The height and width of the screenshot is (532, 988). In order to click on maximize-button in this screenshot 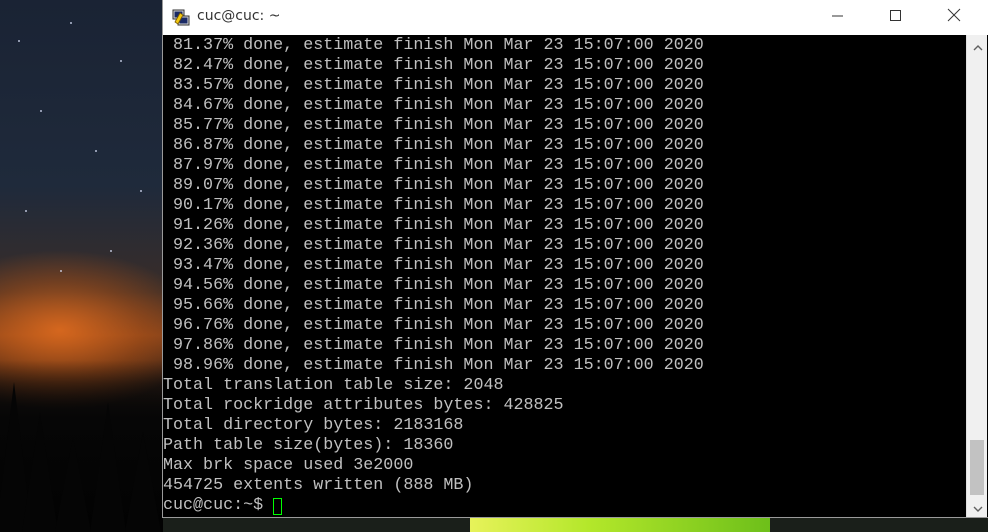, I will do `click(896, 16)`.